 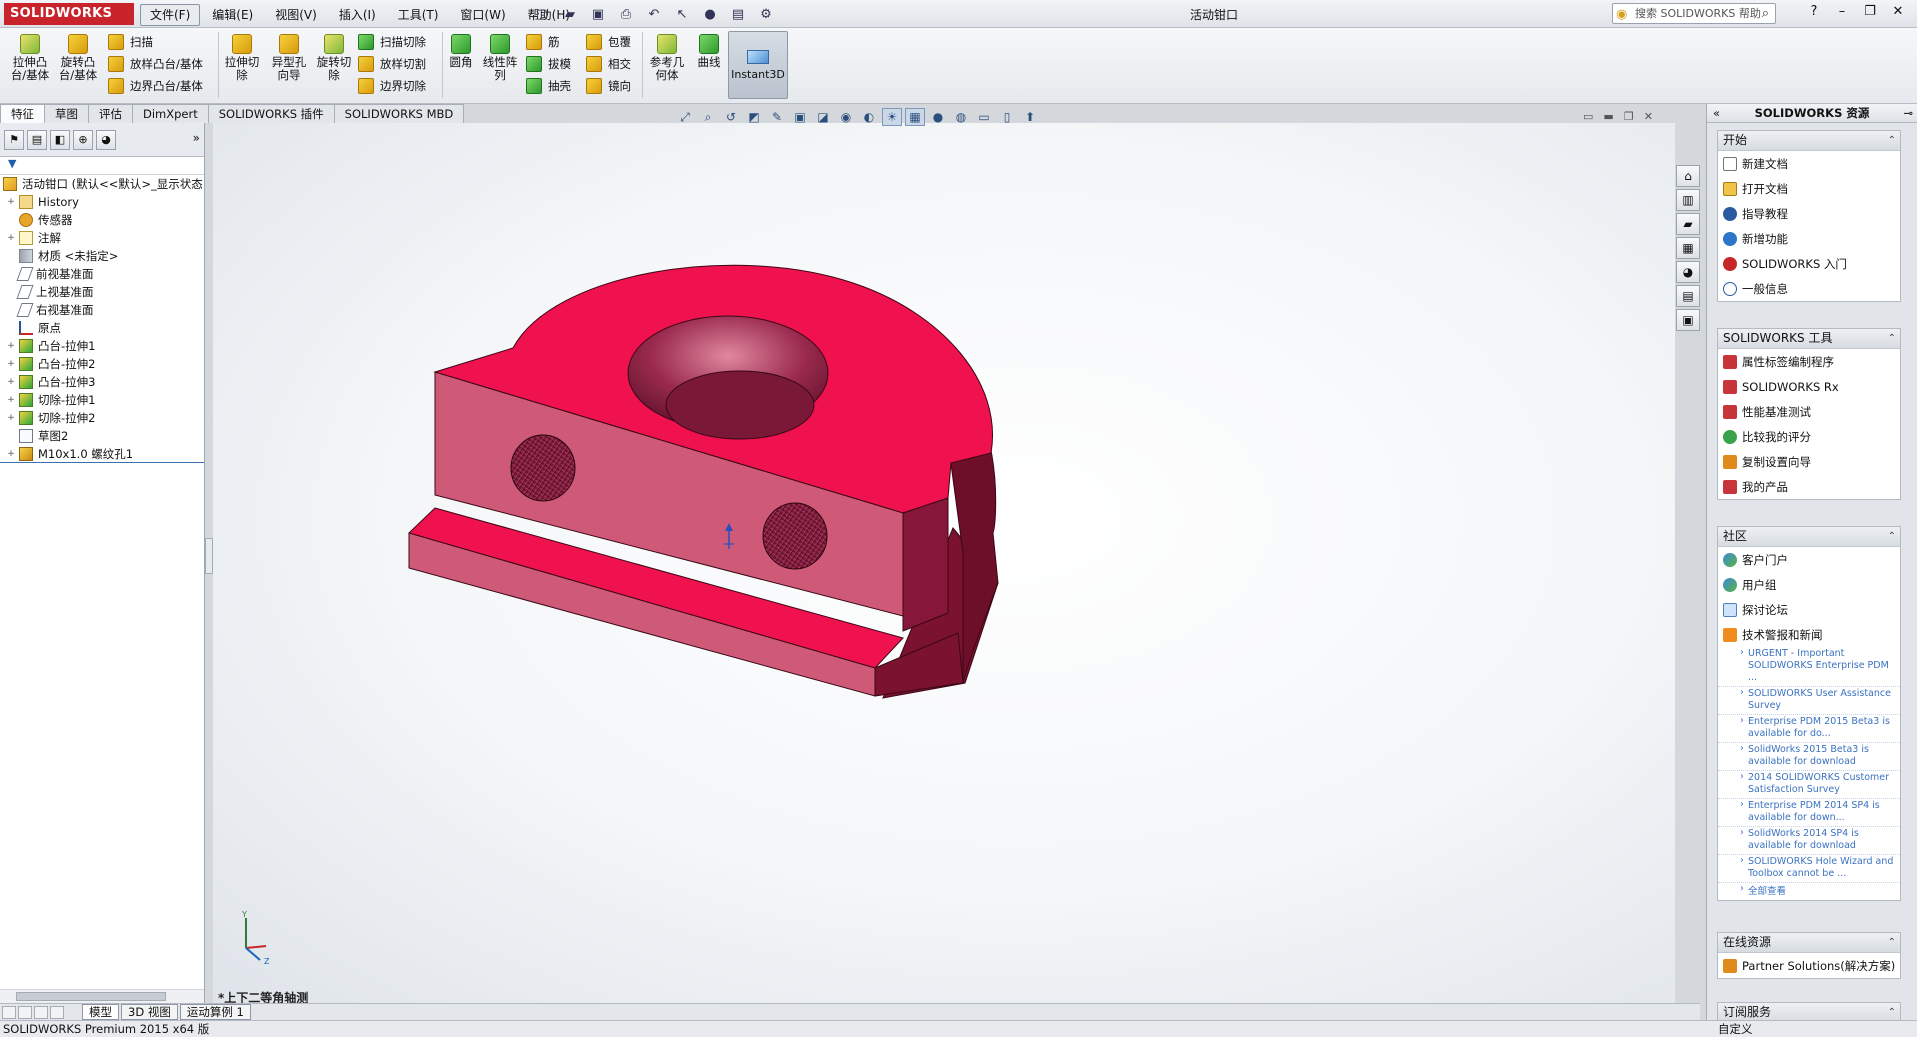 I want to click on instant3d-button: Instant3D, so click(x=758, y=65).